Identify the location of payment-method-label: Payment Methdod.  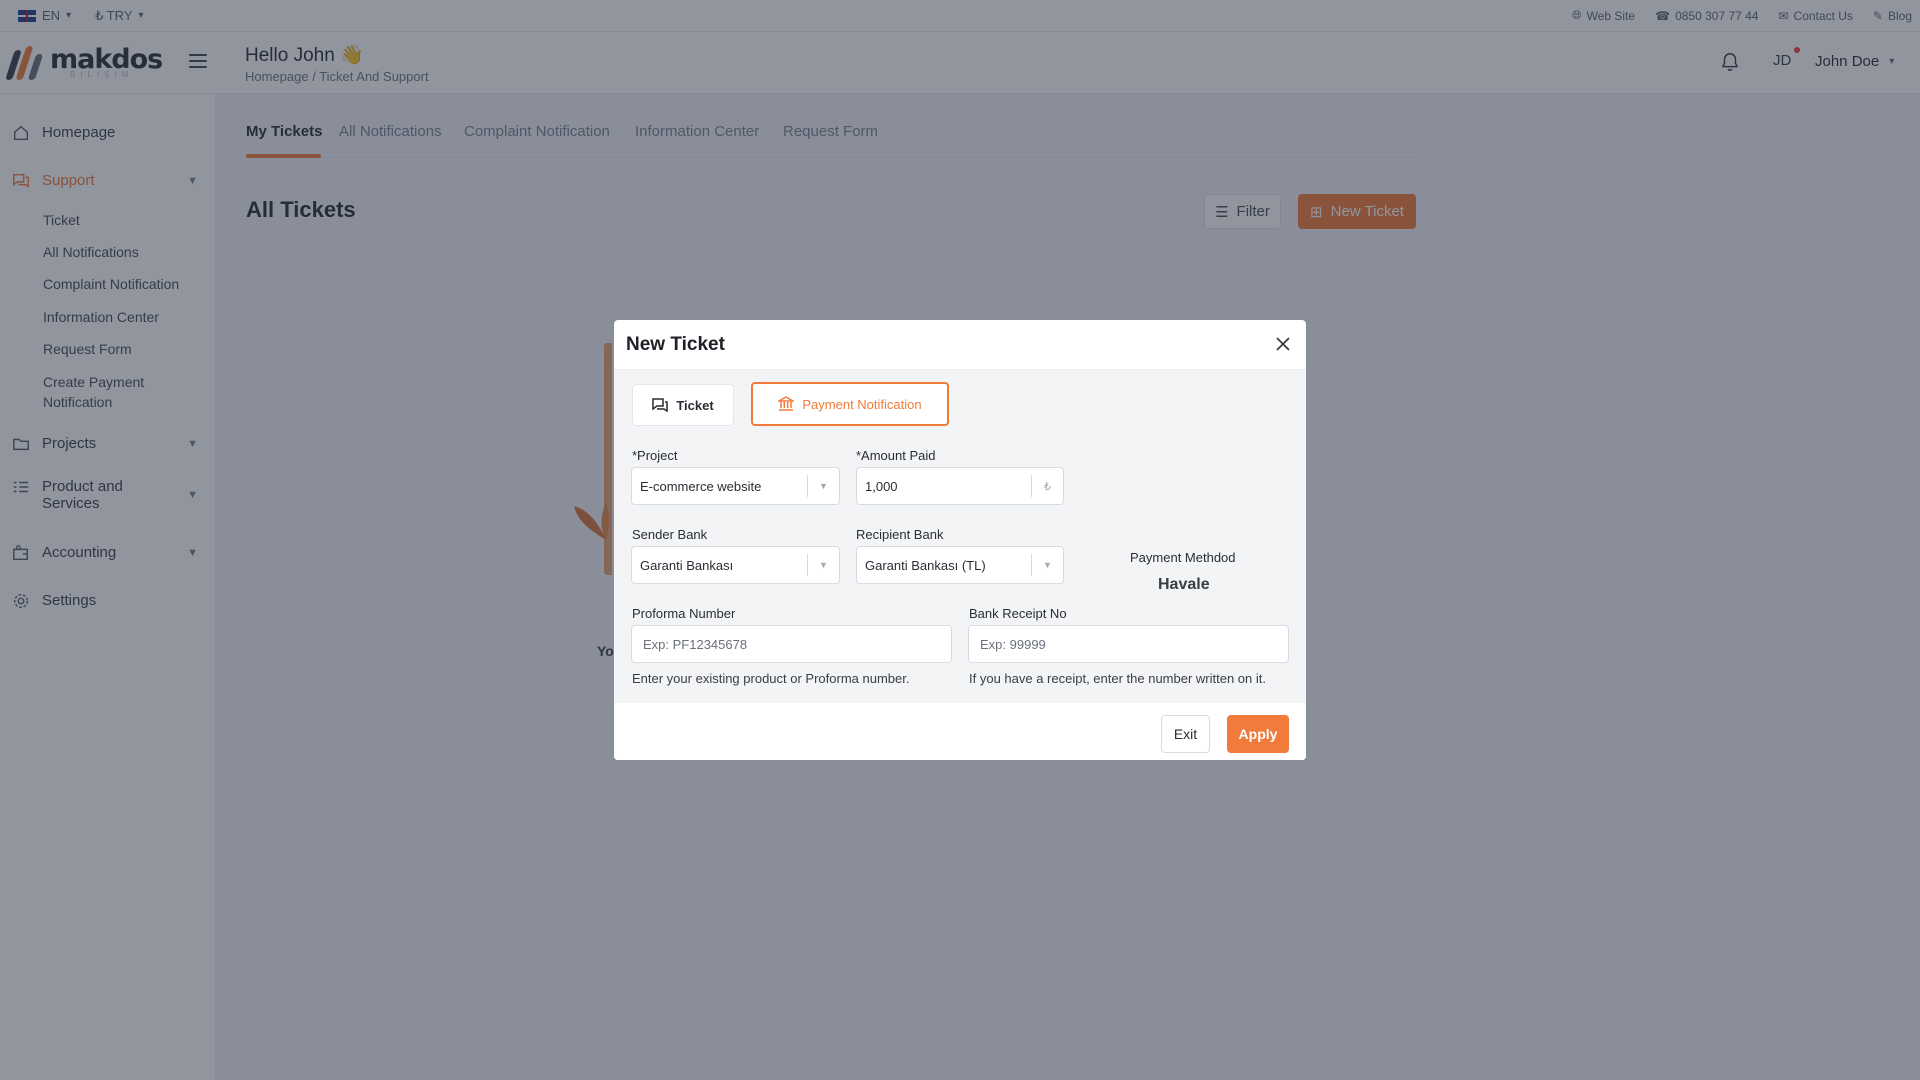
(1183, 557).